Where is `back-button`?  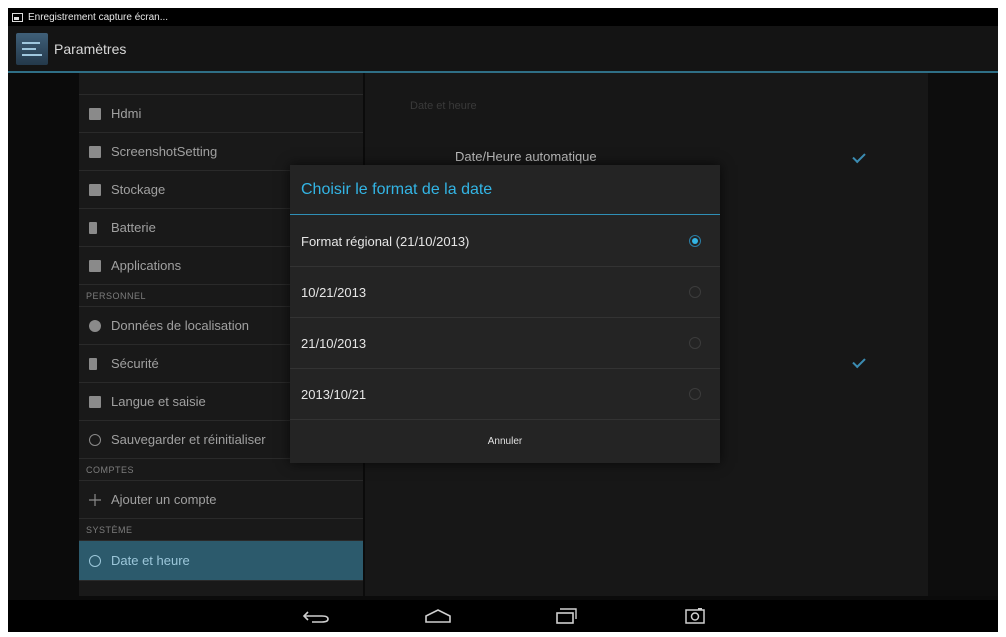 back-button is located at coordinates (316, 616).